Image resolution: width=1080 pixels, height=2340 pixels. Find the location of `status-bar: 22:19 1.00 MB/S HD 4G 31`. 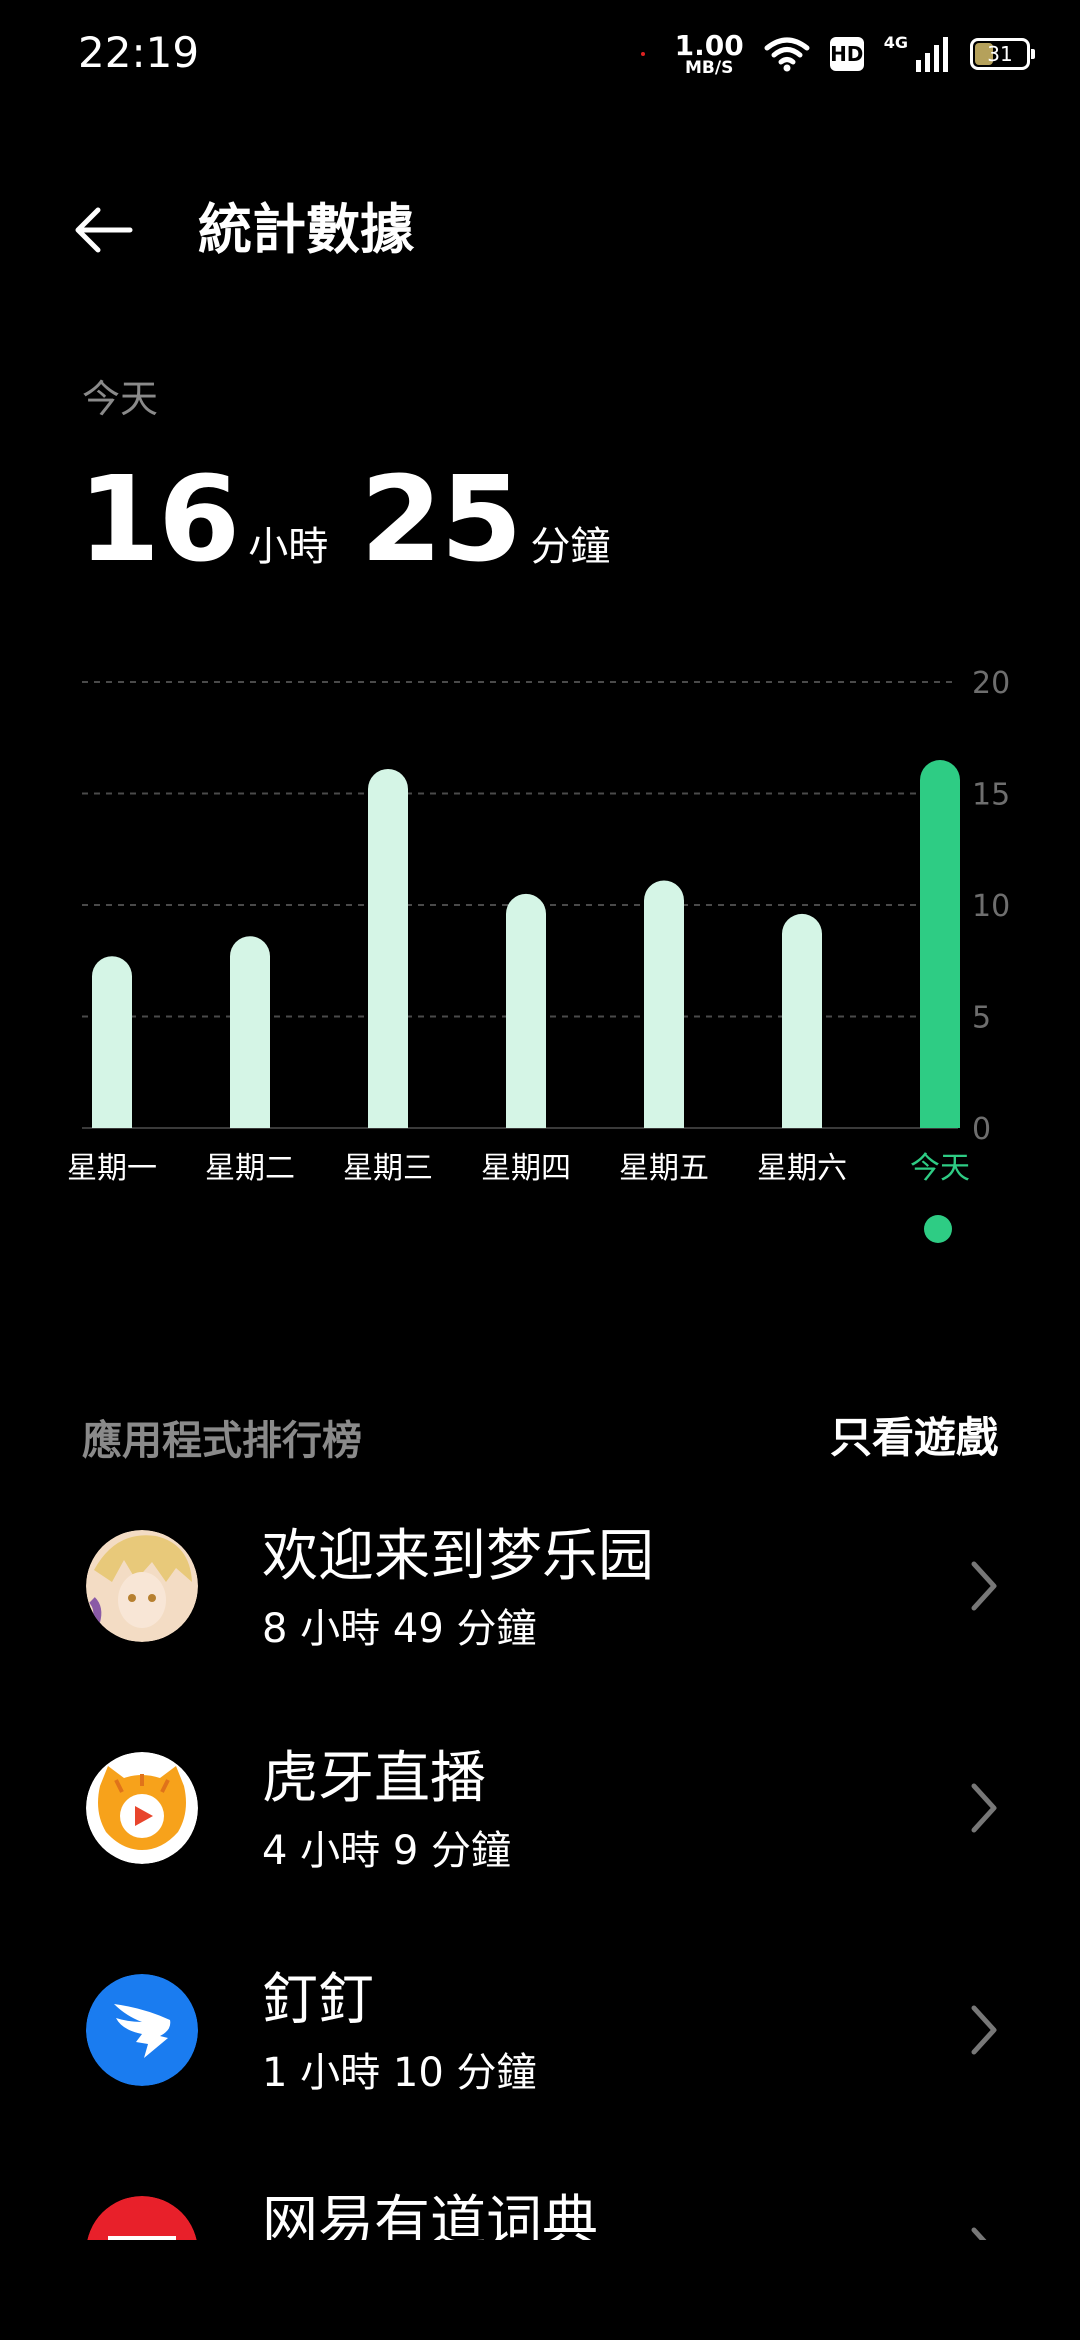

status-bar: 22:19 1.00 MB/S HD 4G 31 is located at coordinates (540, 55).